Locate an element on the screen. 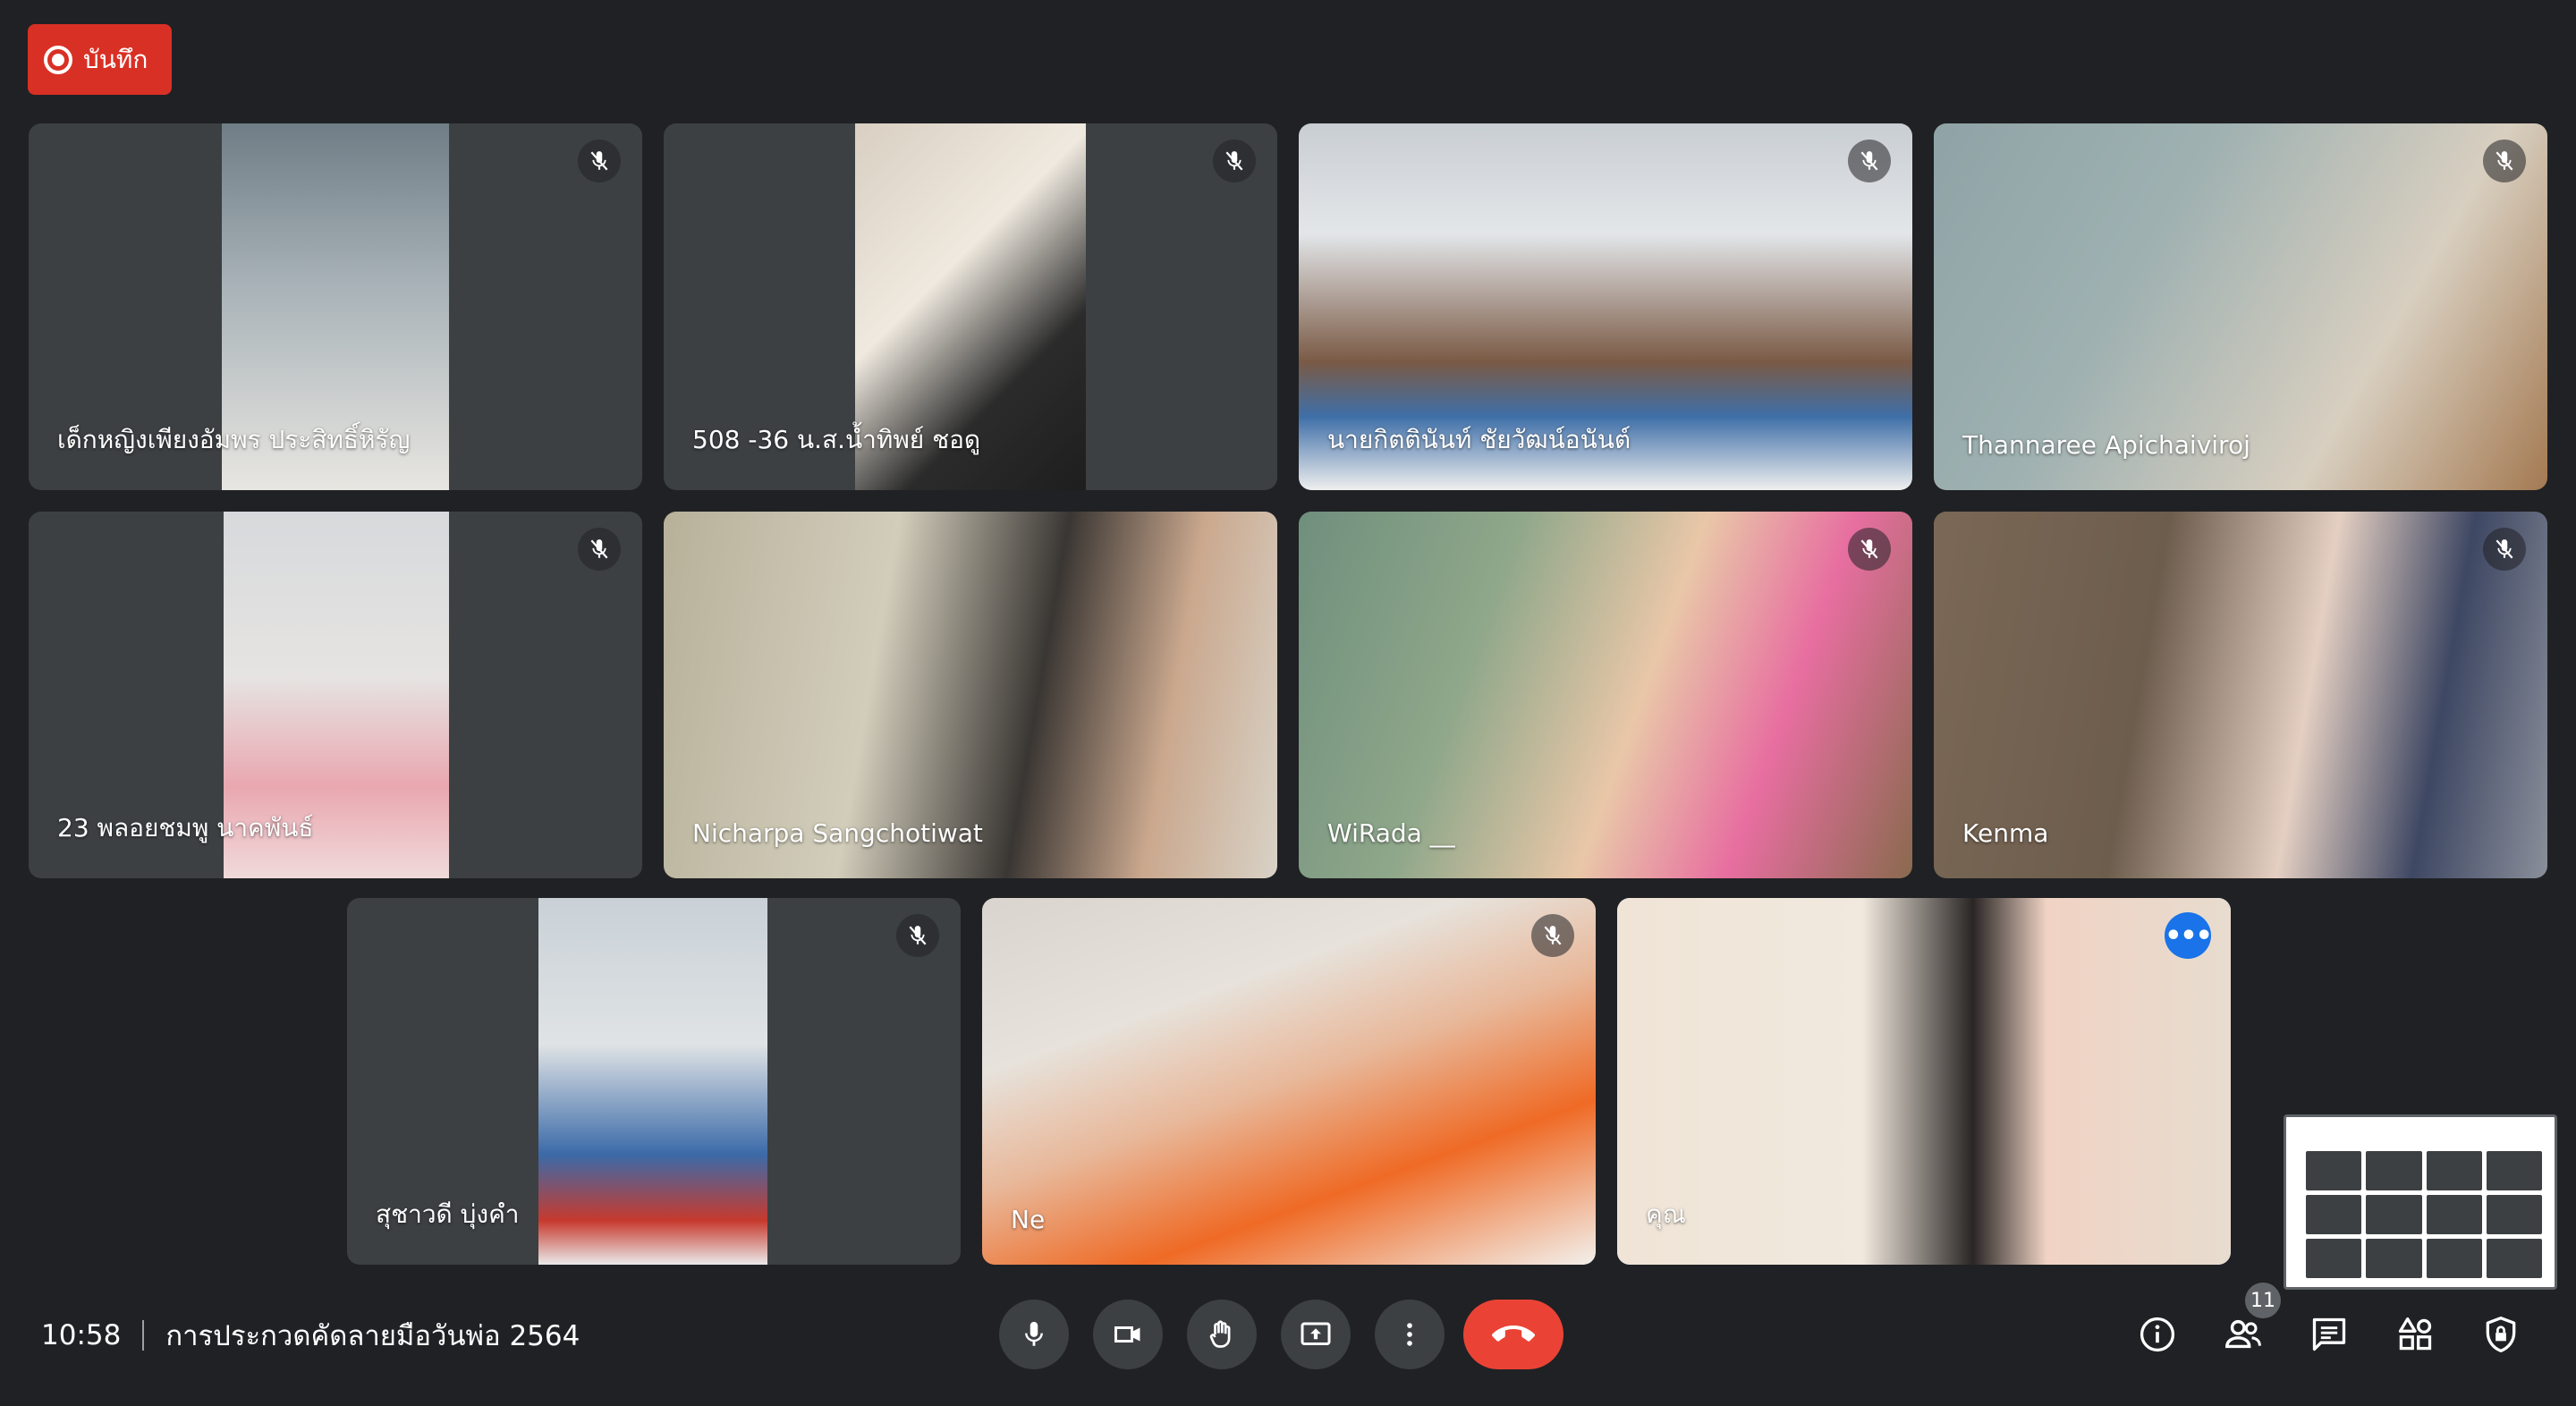 This screenshot has width=2576, height=1406. participant-tile: Ne is located at coordinates (1289, 1082).